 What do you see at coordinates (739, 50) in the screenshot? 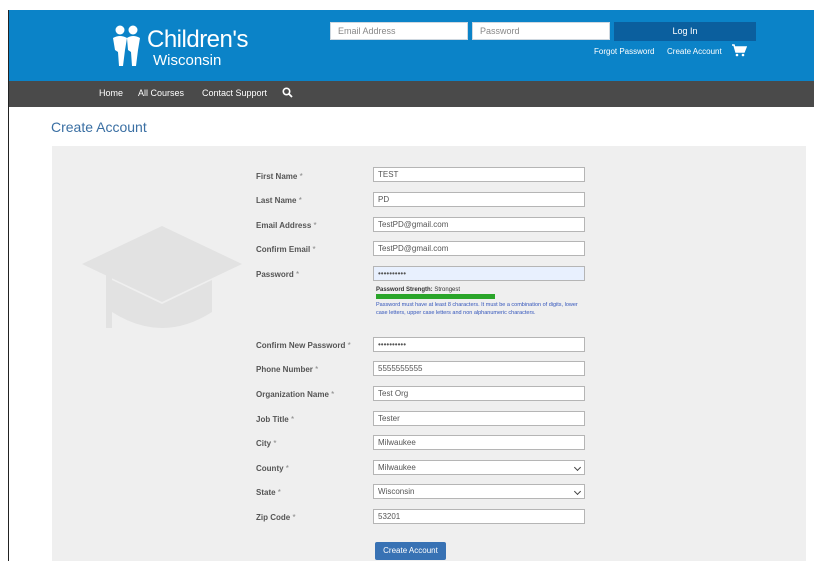
I see `shopping-cart-icon` at bounding box center [739, 50].